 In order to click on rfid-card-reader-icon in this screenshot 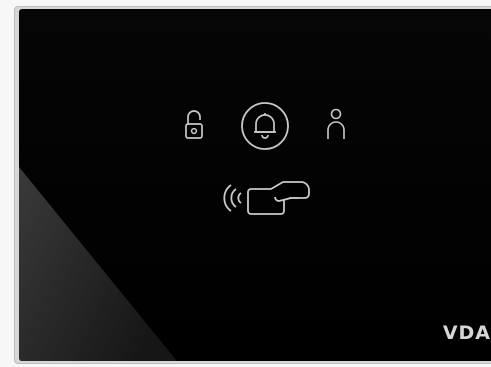, I will do `click(268, 198)`.